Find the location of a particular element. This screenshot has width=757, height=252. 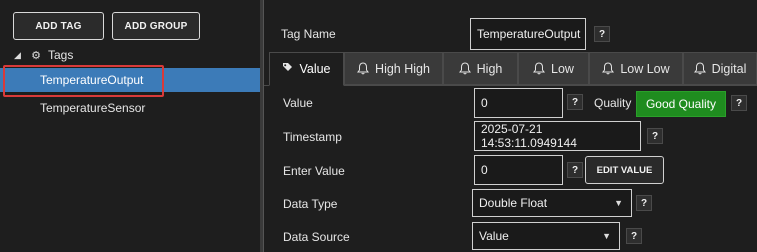

tab-label: Low is located at coordinates (562, 68).